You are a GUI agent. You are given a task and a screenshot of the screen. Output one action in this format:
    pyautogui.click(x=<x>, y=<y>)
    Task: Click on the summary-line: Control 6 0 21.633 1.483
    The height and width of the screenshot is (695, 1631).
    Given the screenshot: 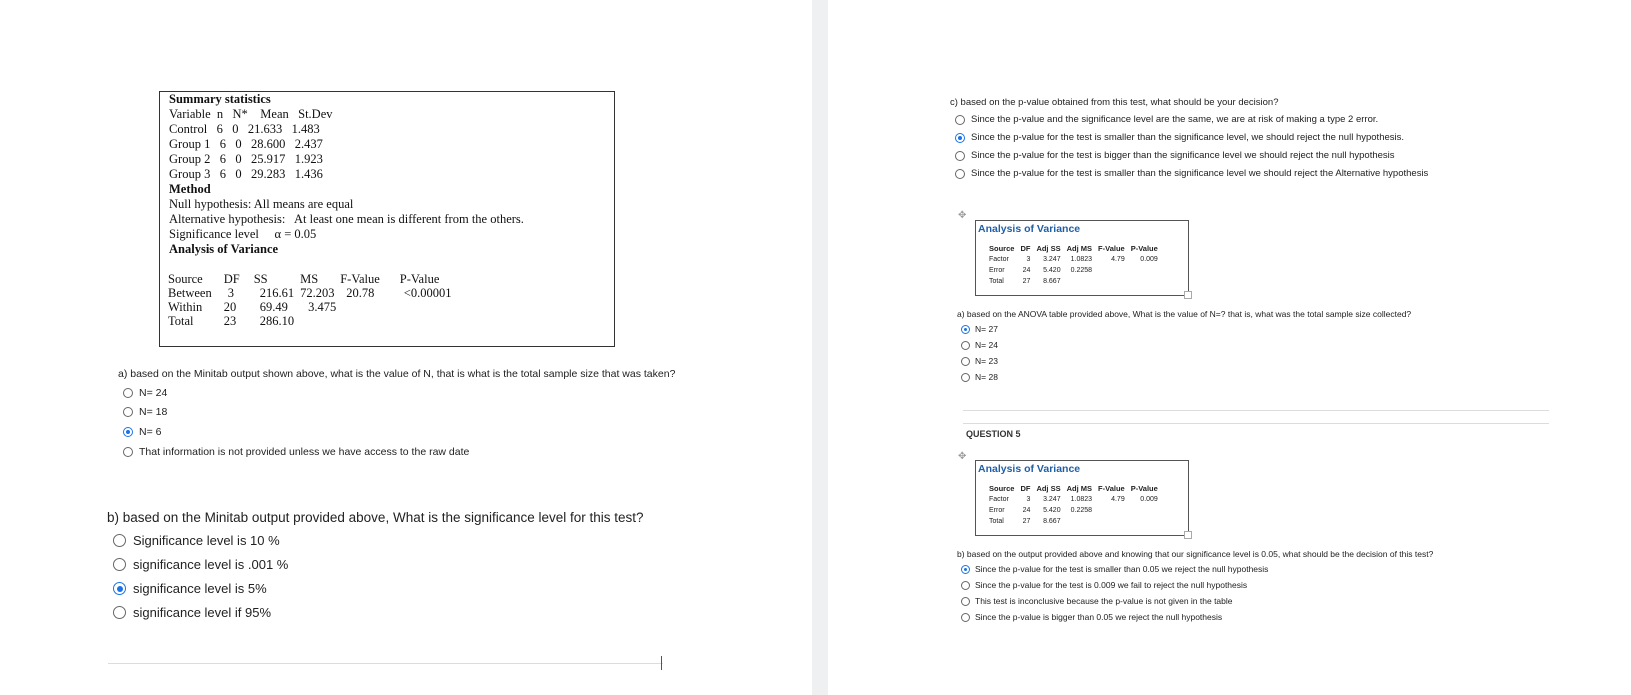 What is the action you would take?
    pyautogui.click(x=244, y=129)
    